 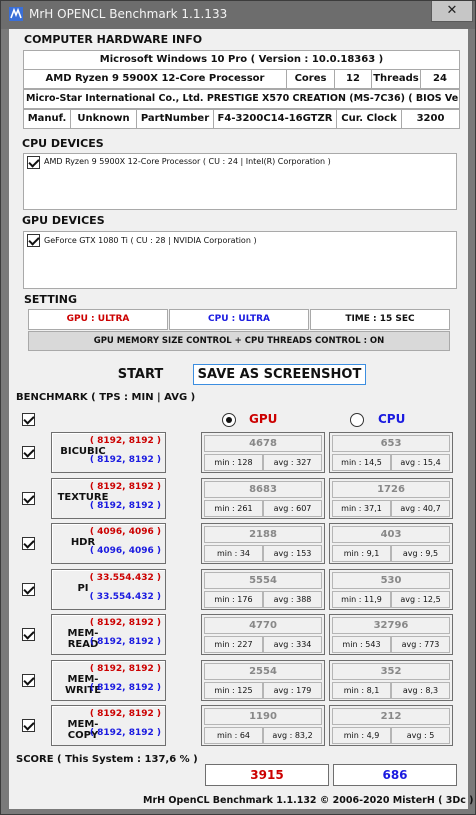 I want to click on cpu-column-label: CPU, so click(x=392, y=419).